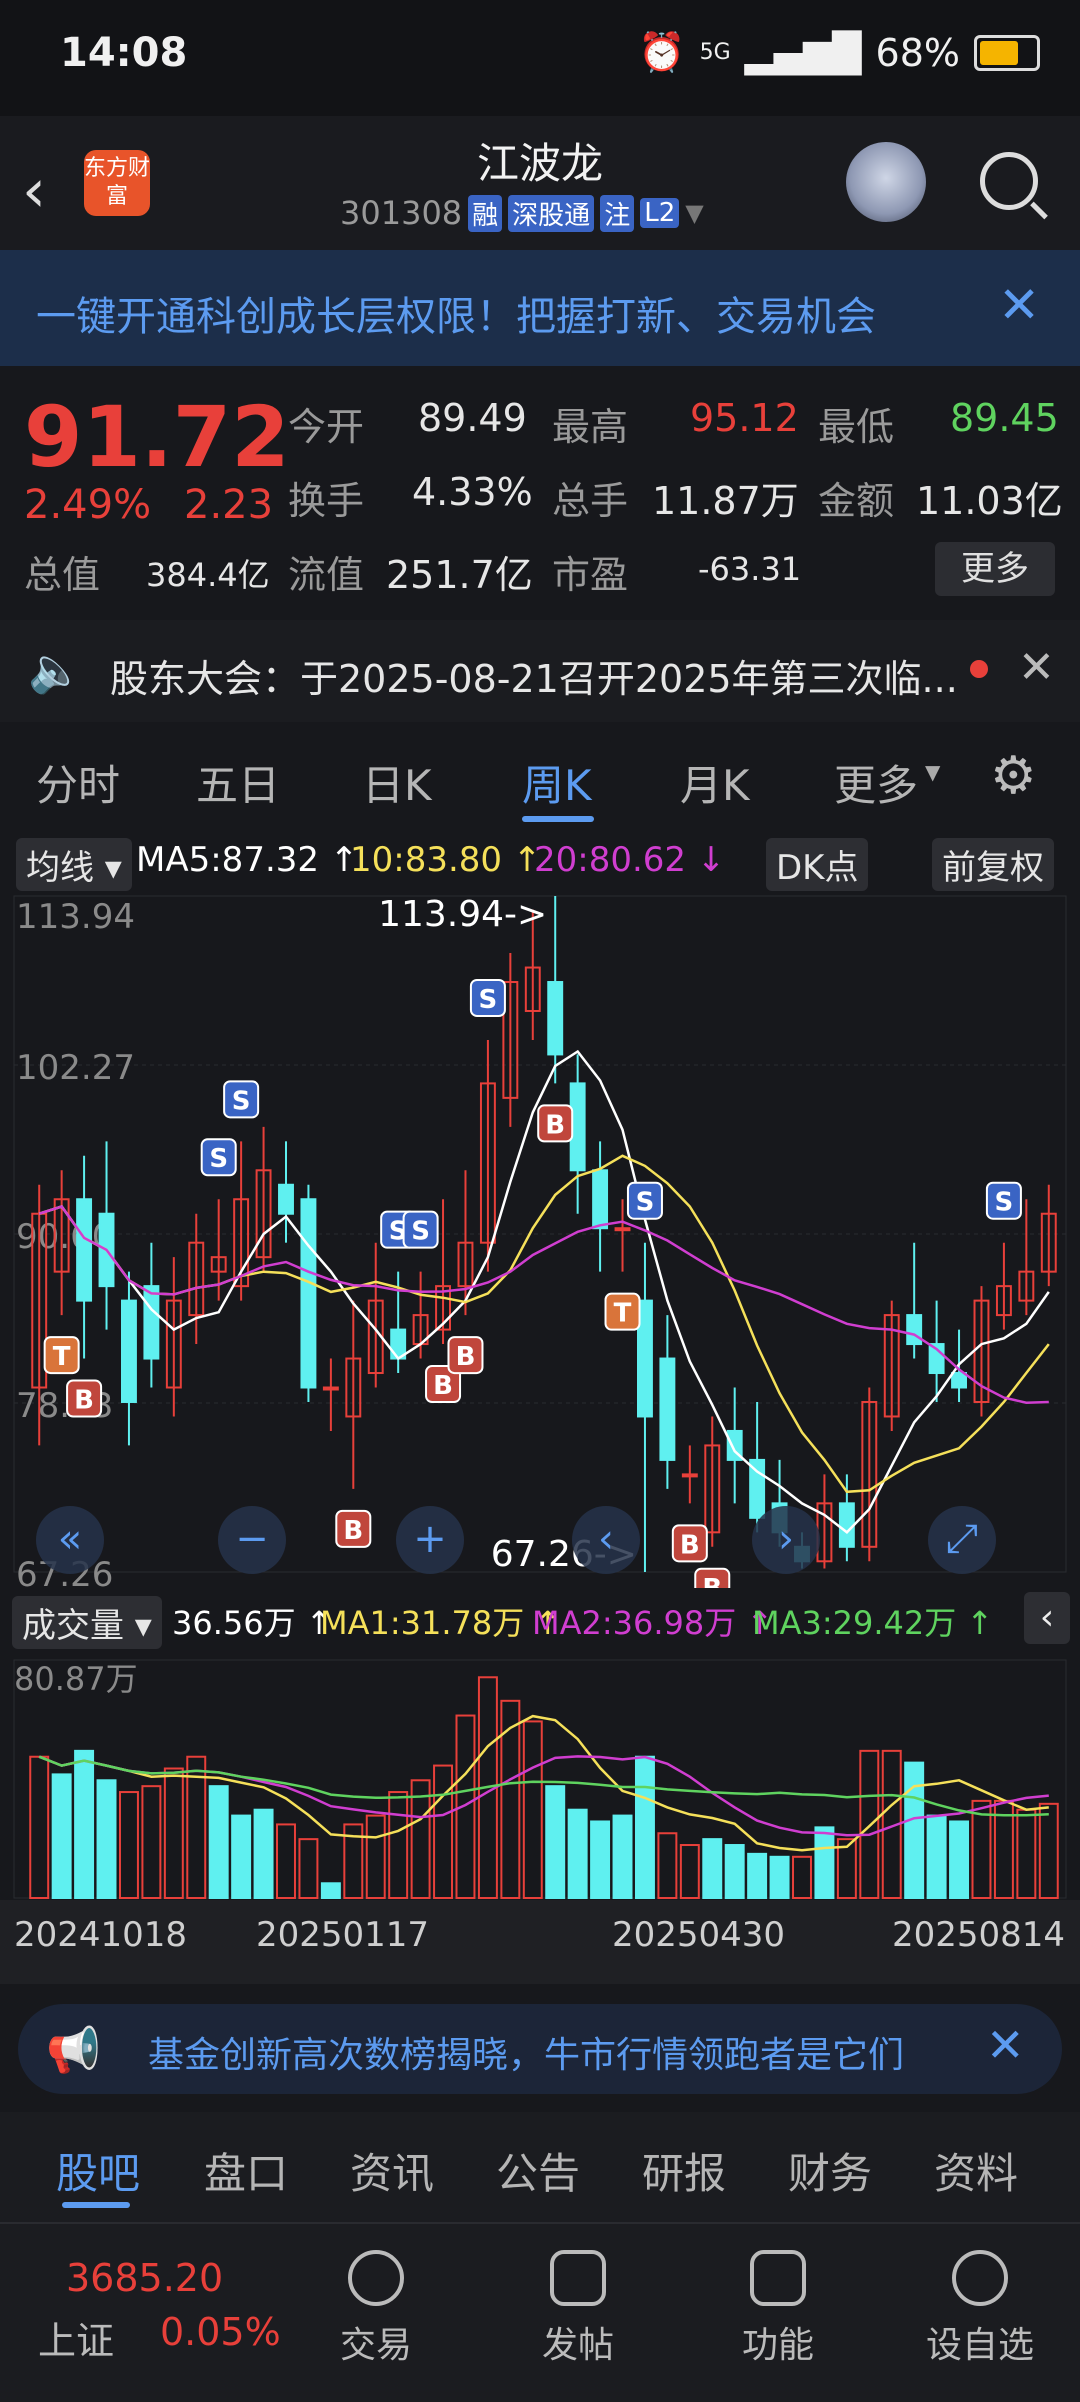  I want to click on dk-point-button: DK点, so click(817, 864).